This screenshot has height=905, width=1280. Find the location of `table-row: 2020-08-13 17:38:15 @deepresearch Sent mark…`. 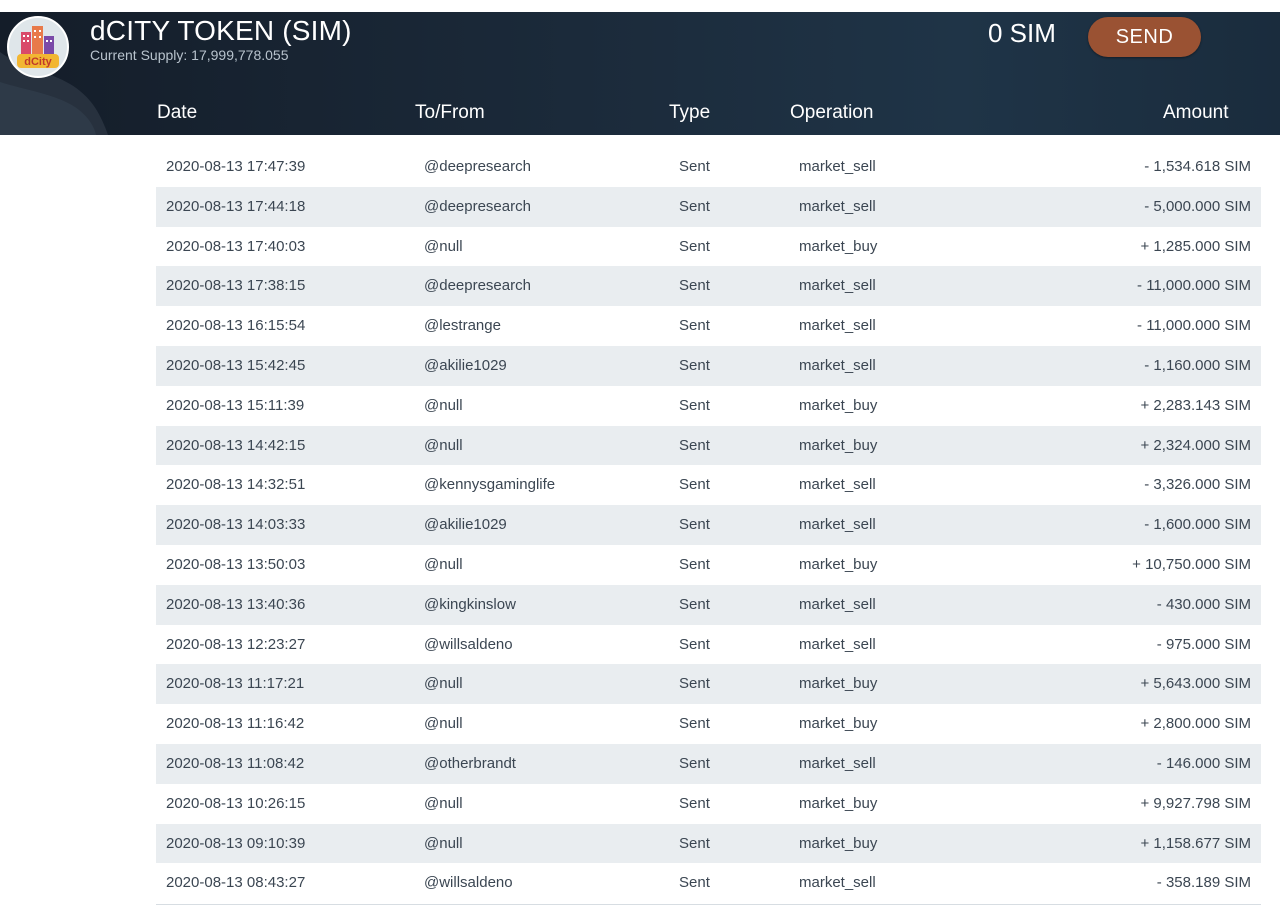

table-row: 2020-08-13 17:38:15 @deepresearch Sent mark… is located at coordinates (708, 286).